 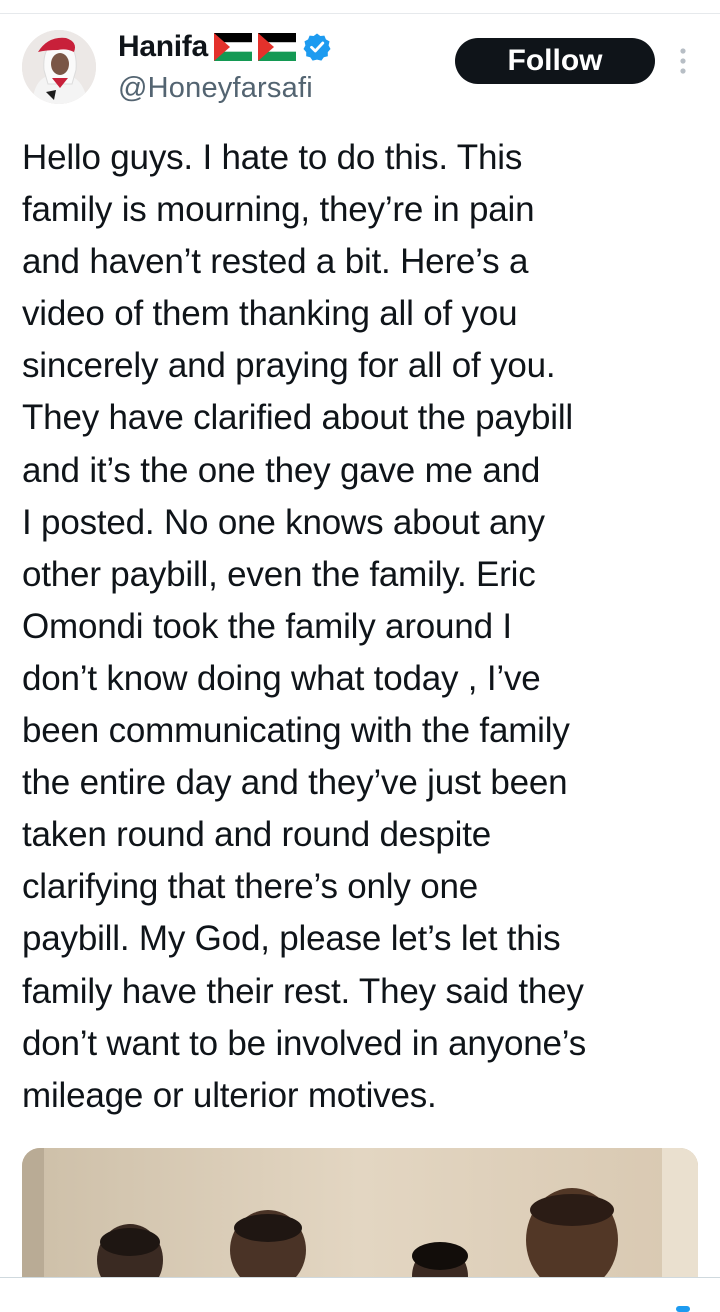 I want to click on tweet-line: the entire day and they’ve just been, so click(x=295, y=783).